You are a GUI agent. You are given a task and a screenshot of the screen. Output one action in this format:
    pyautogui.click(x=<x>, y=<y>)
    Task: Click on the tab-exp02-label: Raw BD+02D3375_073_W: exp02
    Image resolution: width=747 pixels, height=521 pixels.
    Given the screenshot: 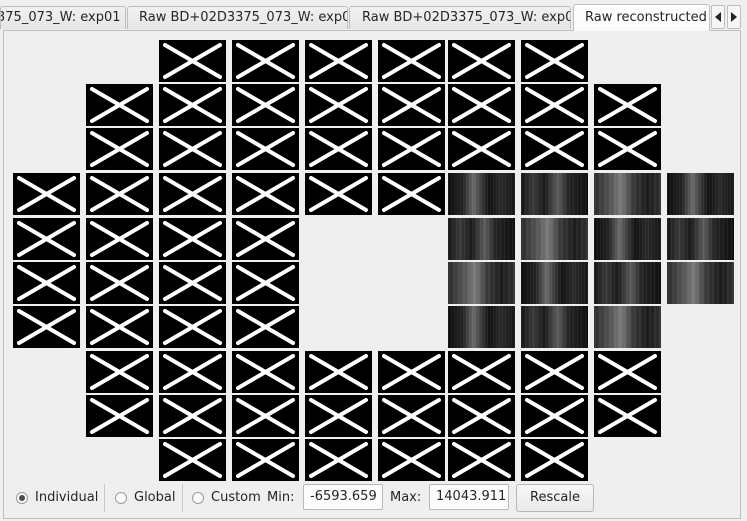 What is the action you would take?
    pyautogui.click(x=243, y=17)
    